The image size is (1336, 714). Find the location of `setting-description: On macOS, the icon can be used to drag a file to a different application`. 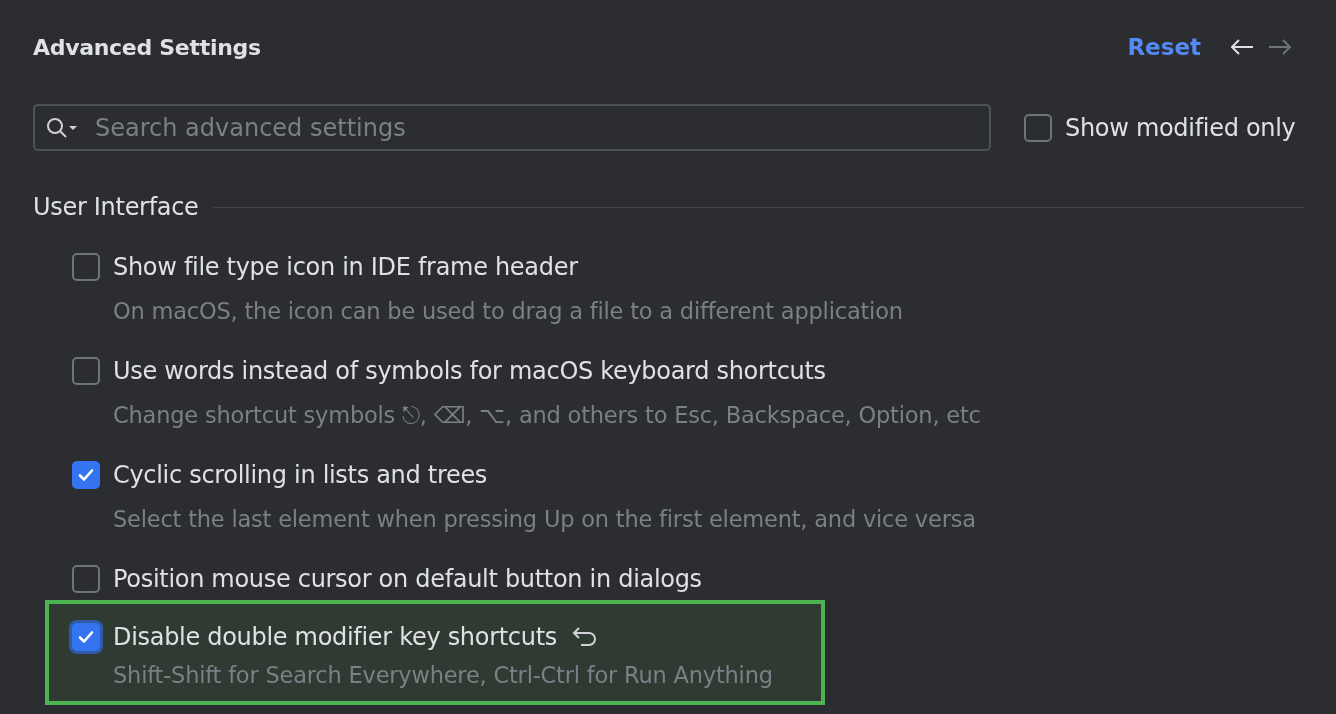

setting-description: On macOS, the icon can be used to drag a file to a different application is located at coordinates (508, 311).